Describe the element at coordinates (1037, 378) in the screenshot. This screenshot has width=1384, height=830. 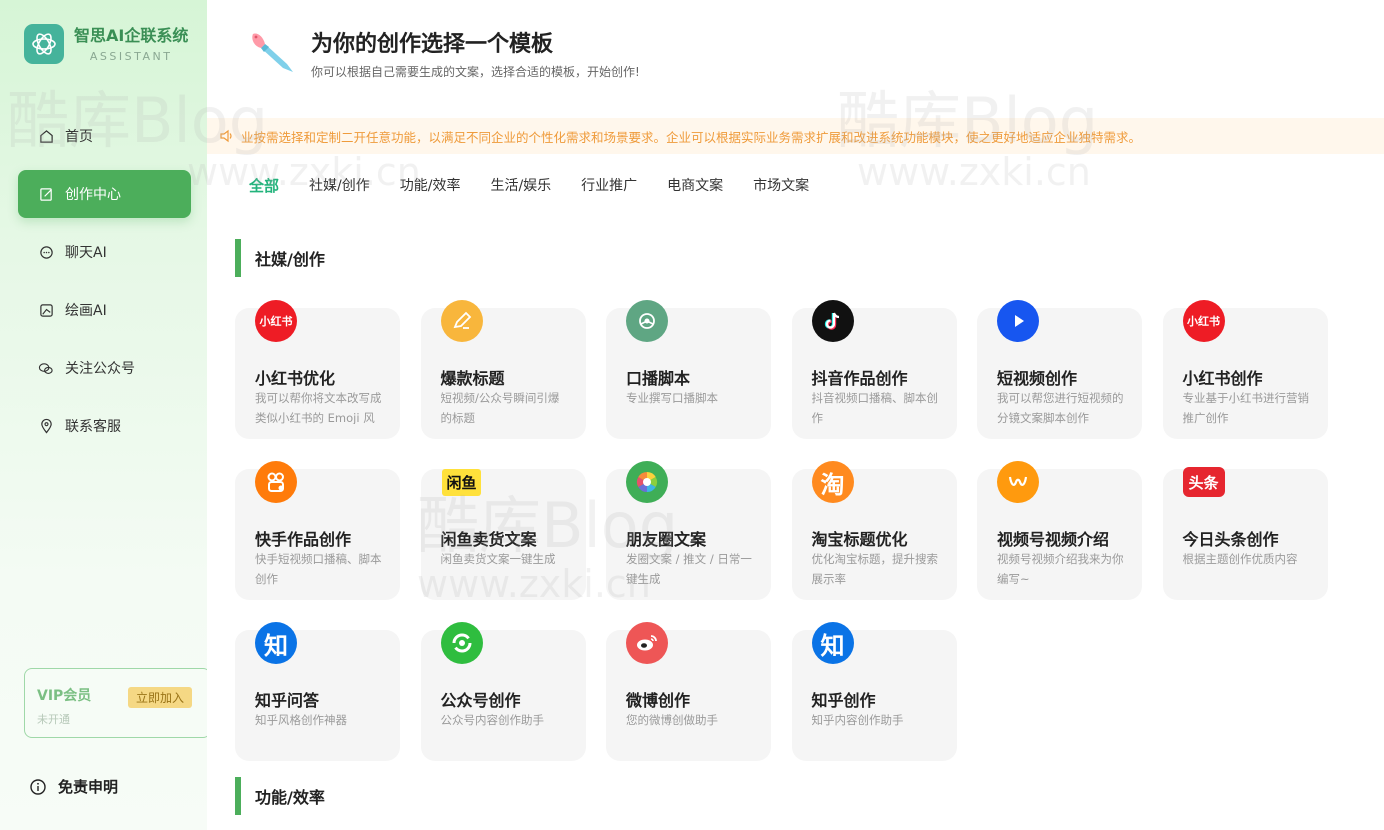
I see `card-title: 短视频创作` at that location.